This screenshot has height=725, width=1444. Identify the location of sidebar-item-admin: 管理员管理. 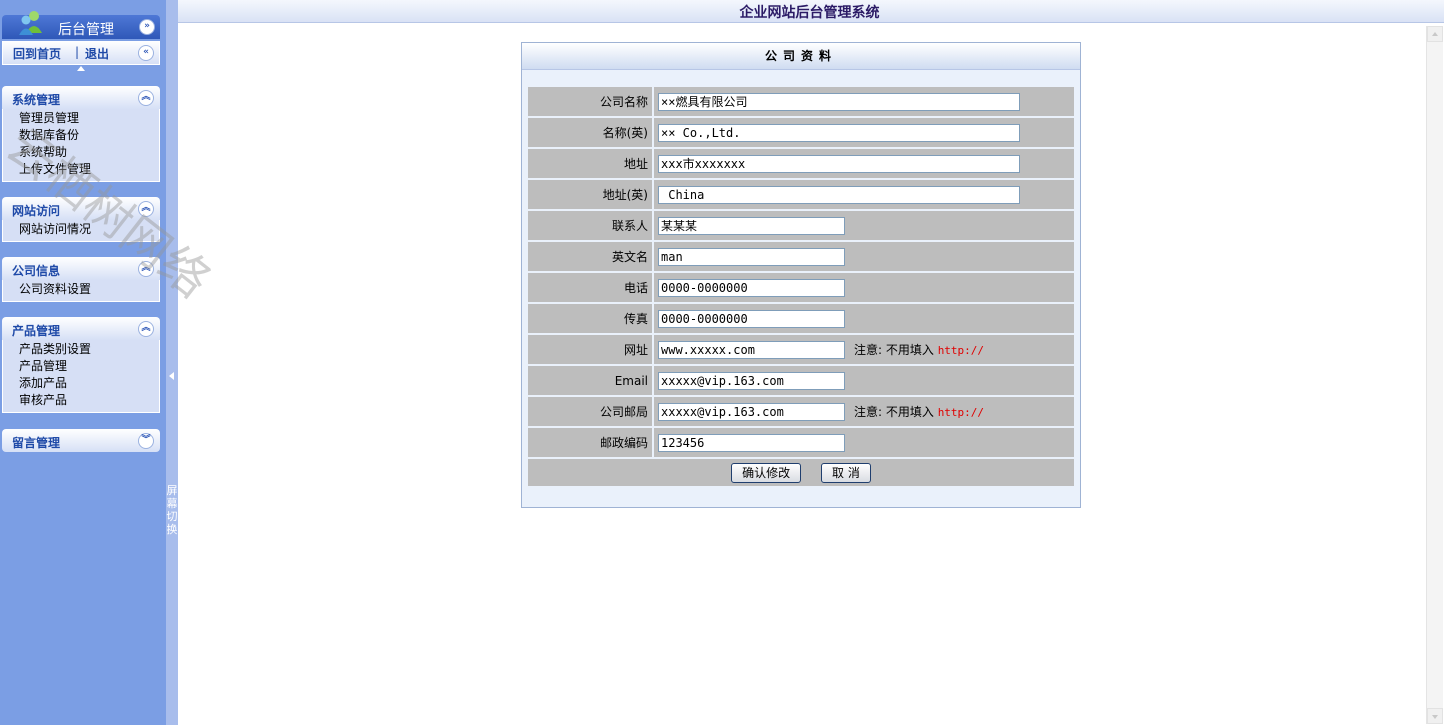
(81, 118).